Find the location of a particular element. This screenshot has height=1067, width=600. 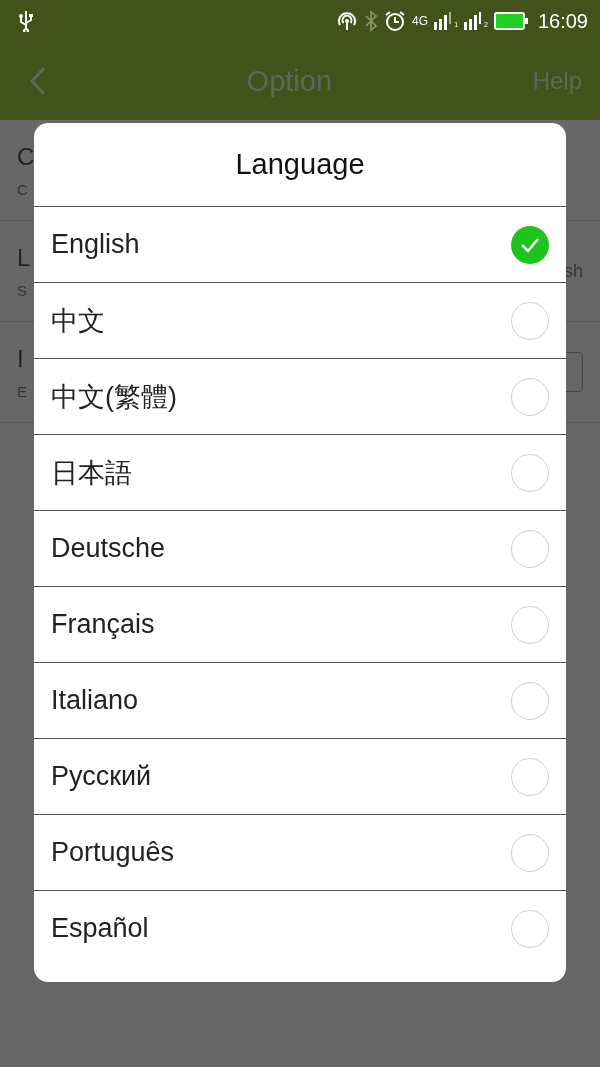

language-option: 日本語 is located at coordinates (300, 473).